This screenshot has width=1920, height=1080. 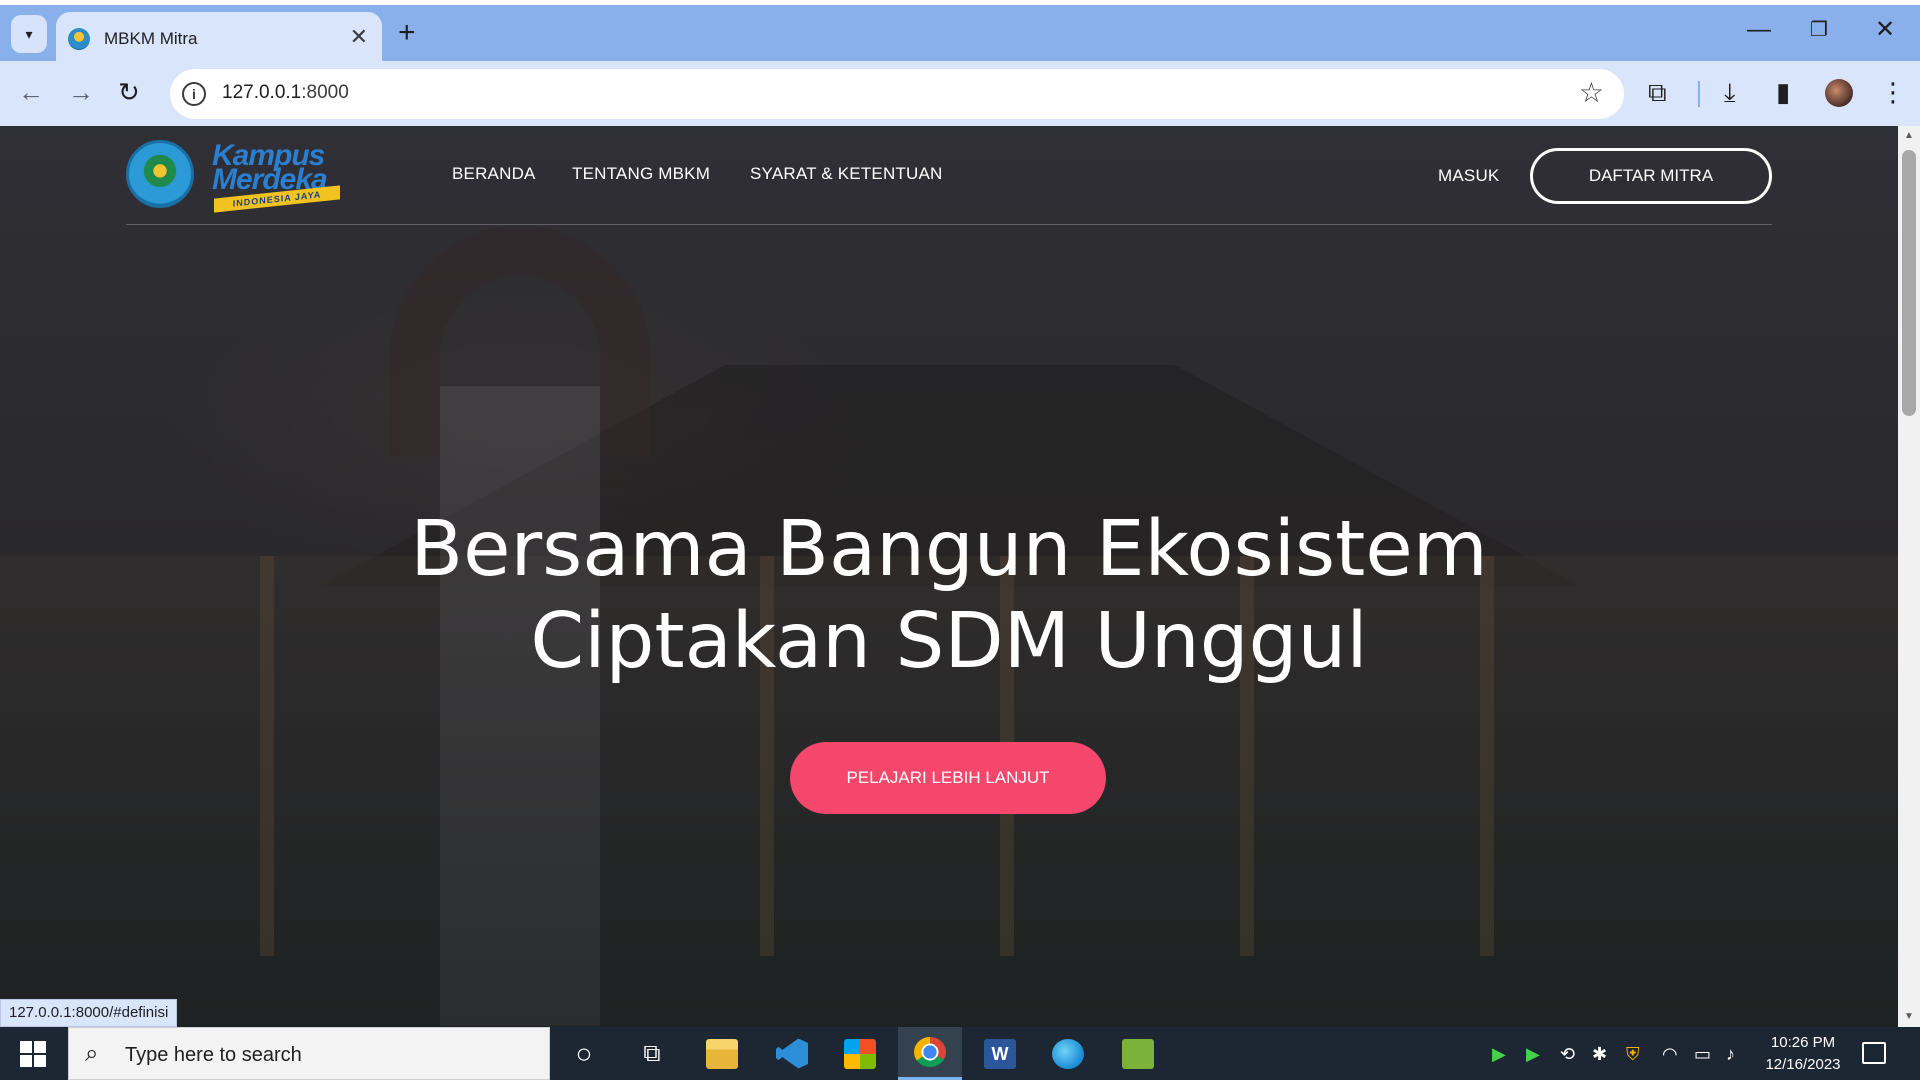 What do you see at coordinates (520, 706) in the screenshot?
I see `background-monument` at bounding box center [520, 706].